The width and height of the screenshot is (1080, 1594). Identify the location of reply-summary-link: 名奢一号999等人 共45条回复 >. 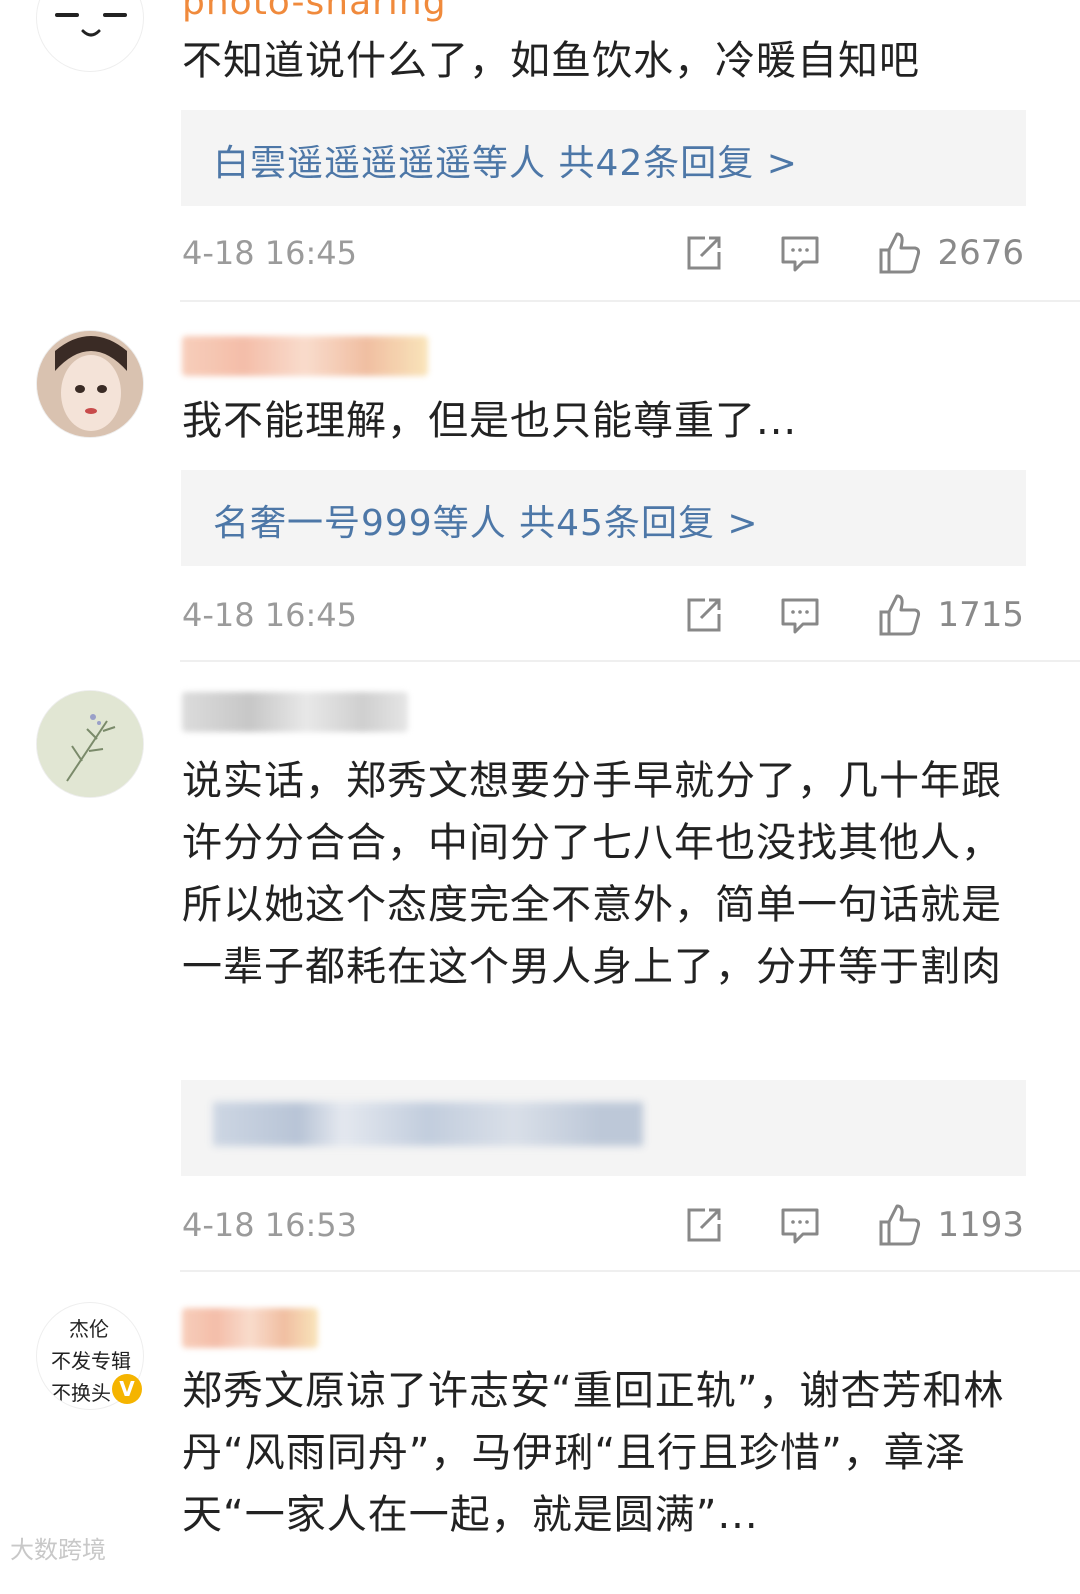
(486, 520).